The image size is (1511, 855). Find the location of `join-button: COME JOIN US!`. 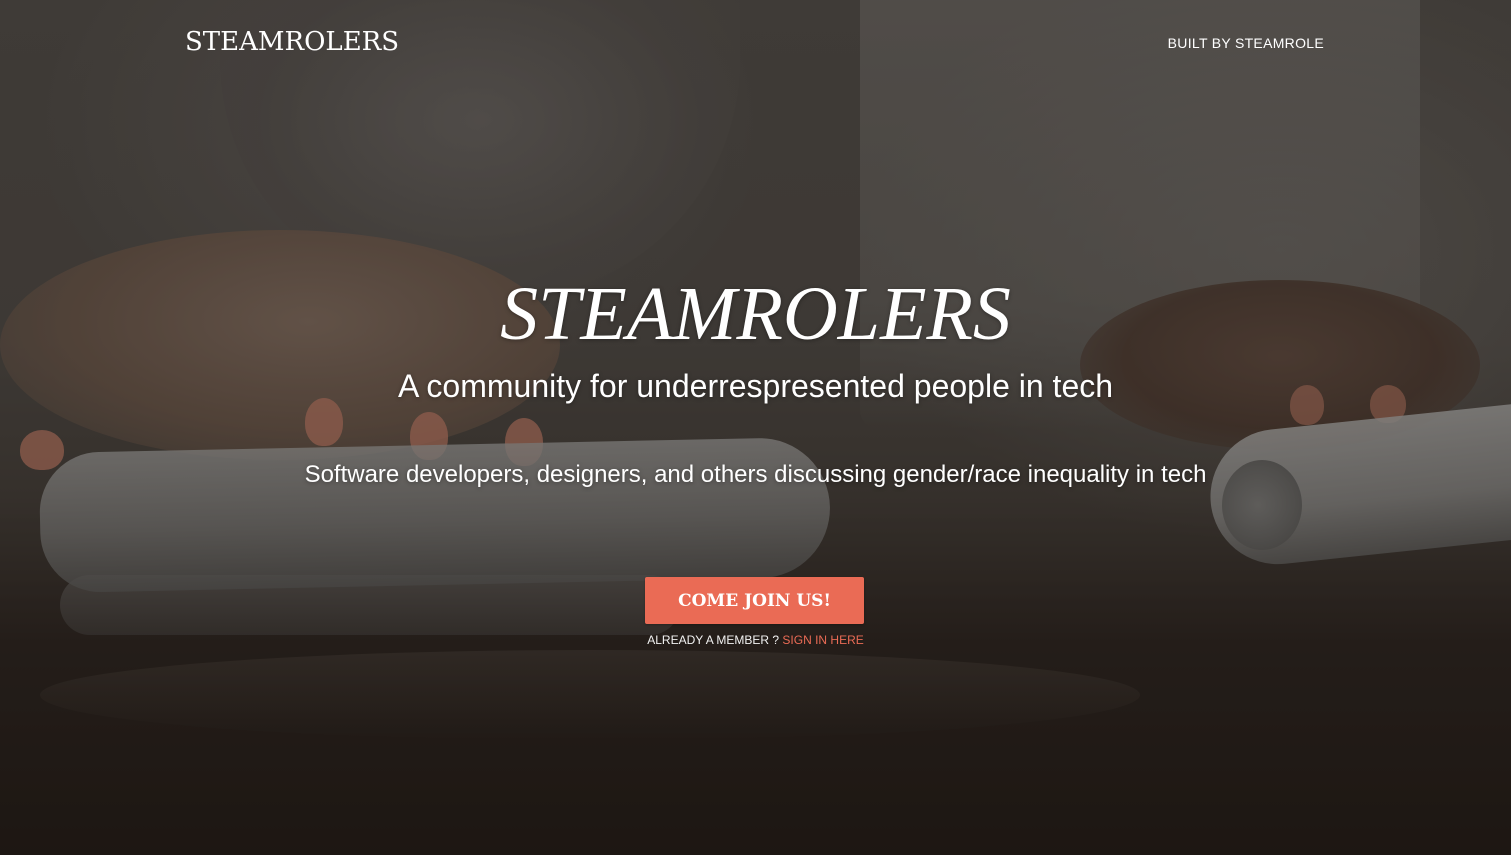

join-button: COME JOIN US! is located at coordinates (754, 600).